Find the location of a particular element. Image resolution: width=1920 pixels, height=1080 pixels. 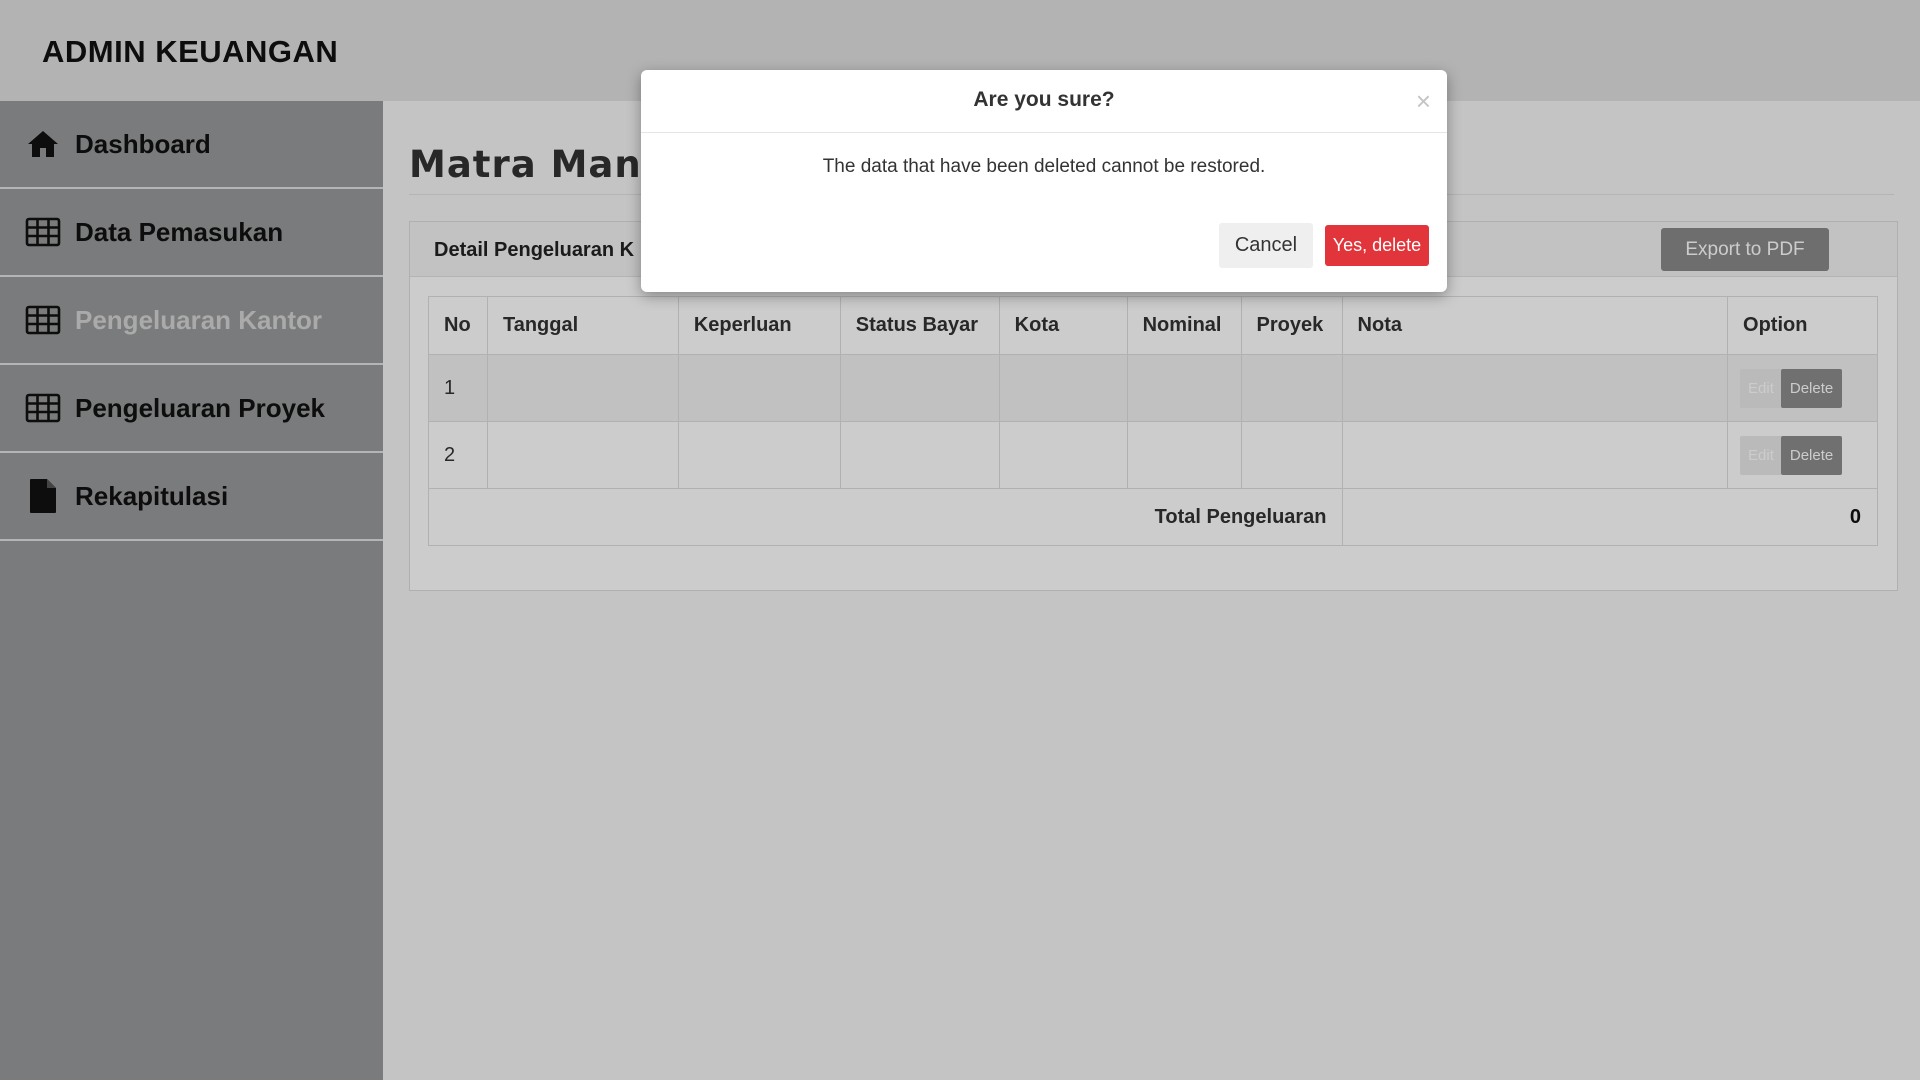

dialog-header: Are you sure? × is located at coordinates (1044, 101).